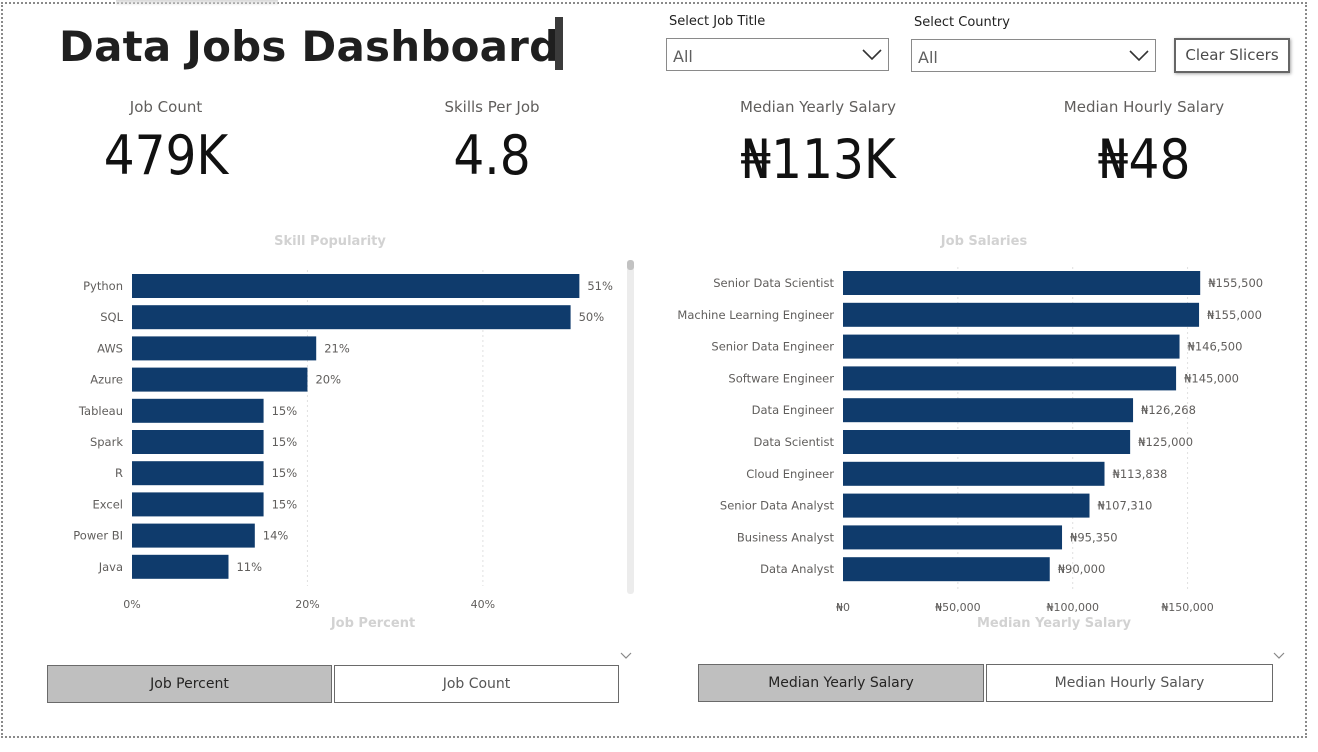 The image size is (1318, 752). What do you see at coordinates (197, 3) in the screenshot?
I see `header-shadow` at bounding box center [197, 3].